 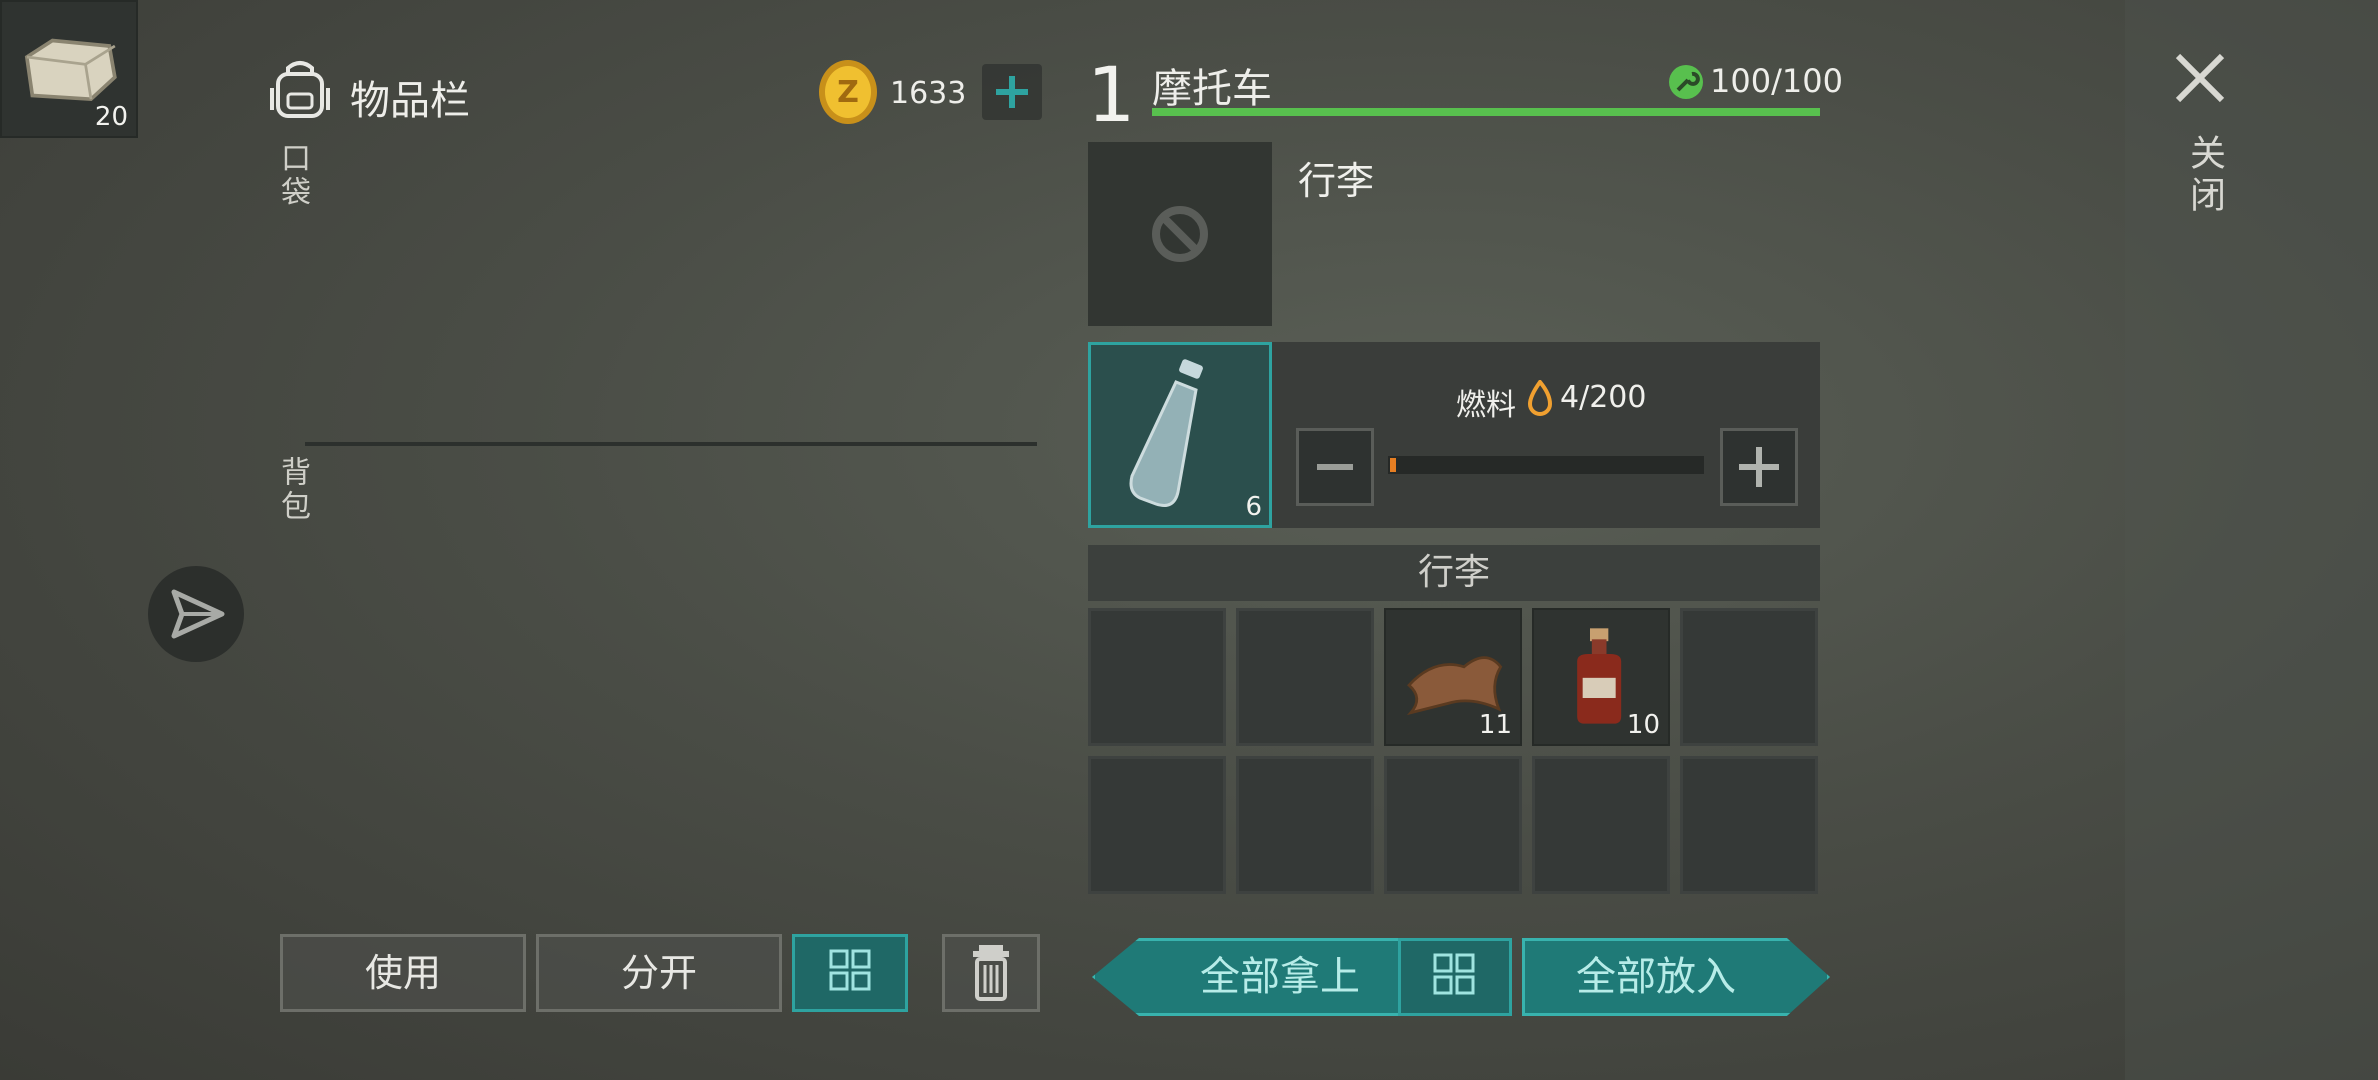 What do you see at coordinates (2200, 78) in the screenshot?
I see `close-icon` at bounding box center [2200, 78].